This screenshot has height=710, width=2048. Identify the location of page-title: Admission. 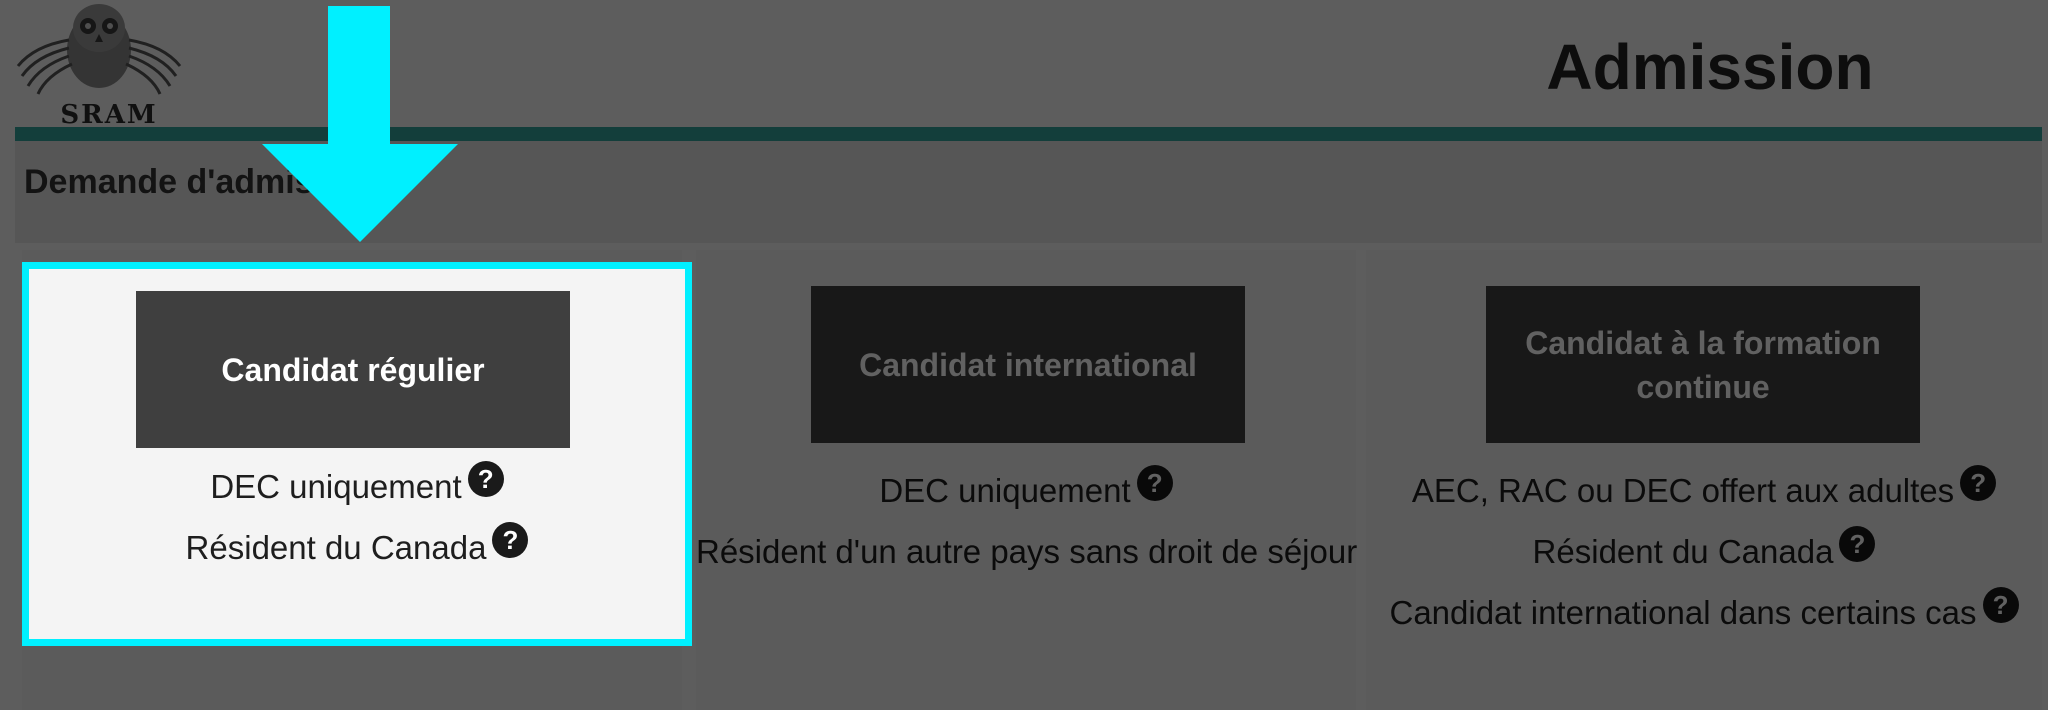
(1710, 67).